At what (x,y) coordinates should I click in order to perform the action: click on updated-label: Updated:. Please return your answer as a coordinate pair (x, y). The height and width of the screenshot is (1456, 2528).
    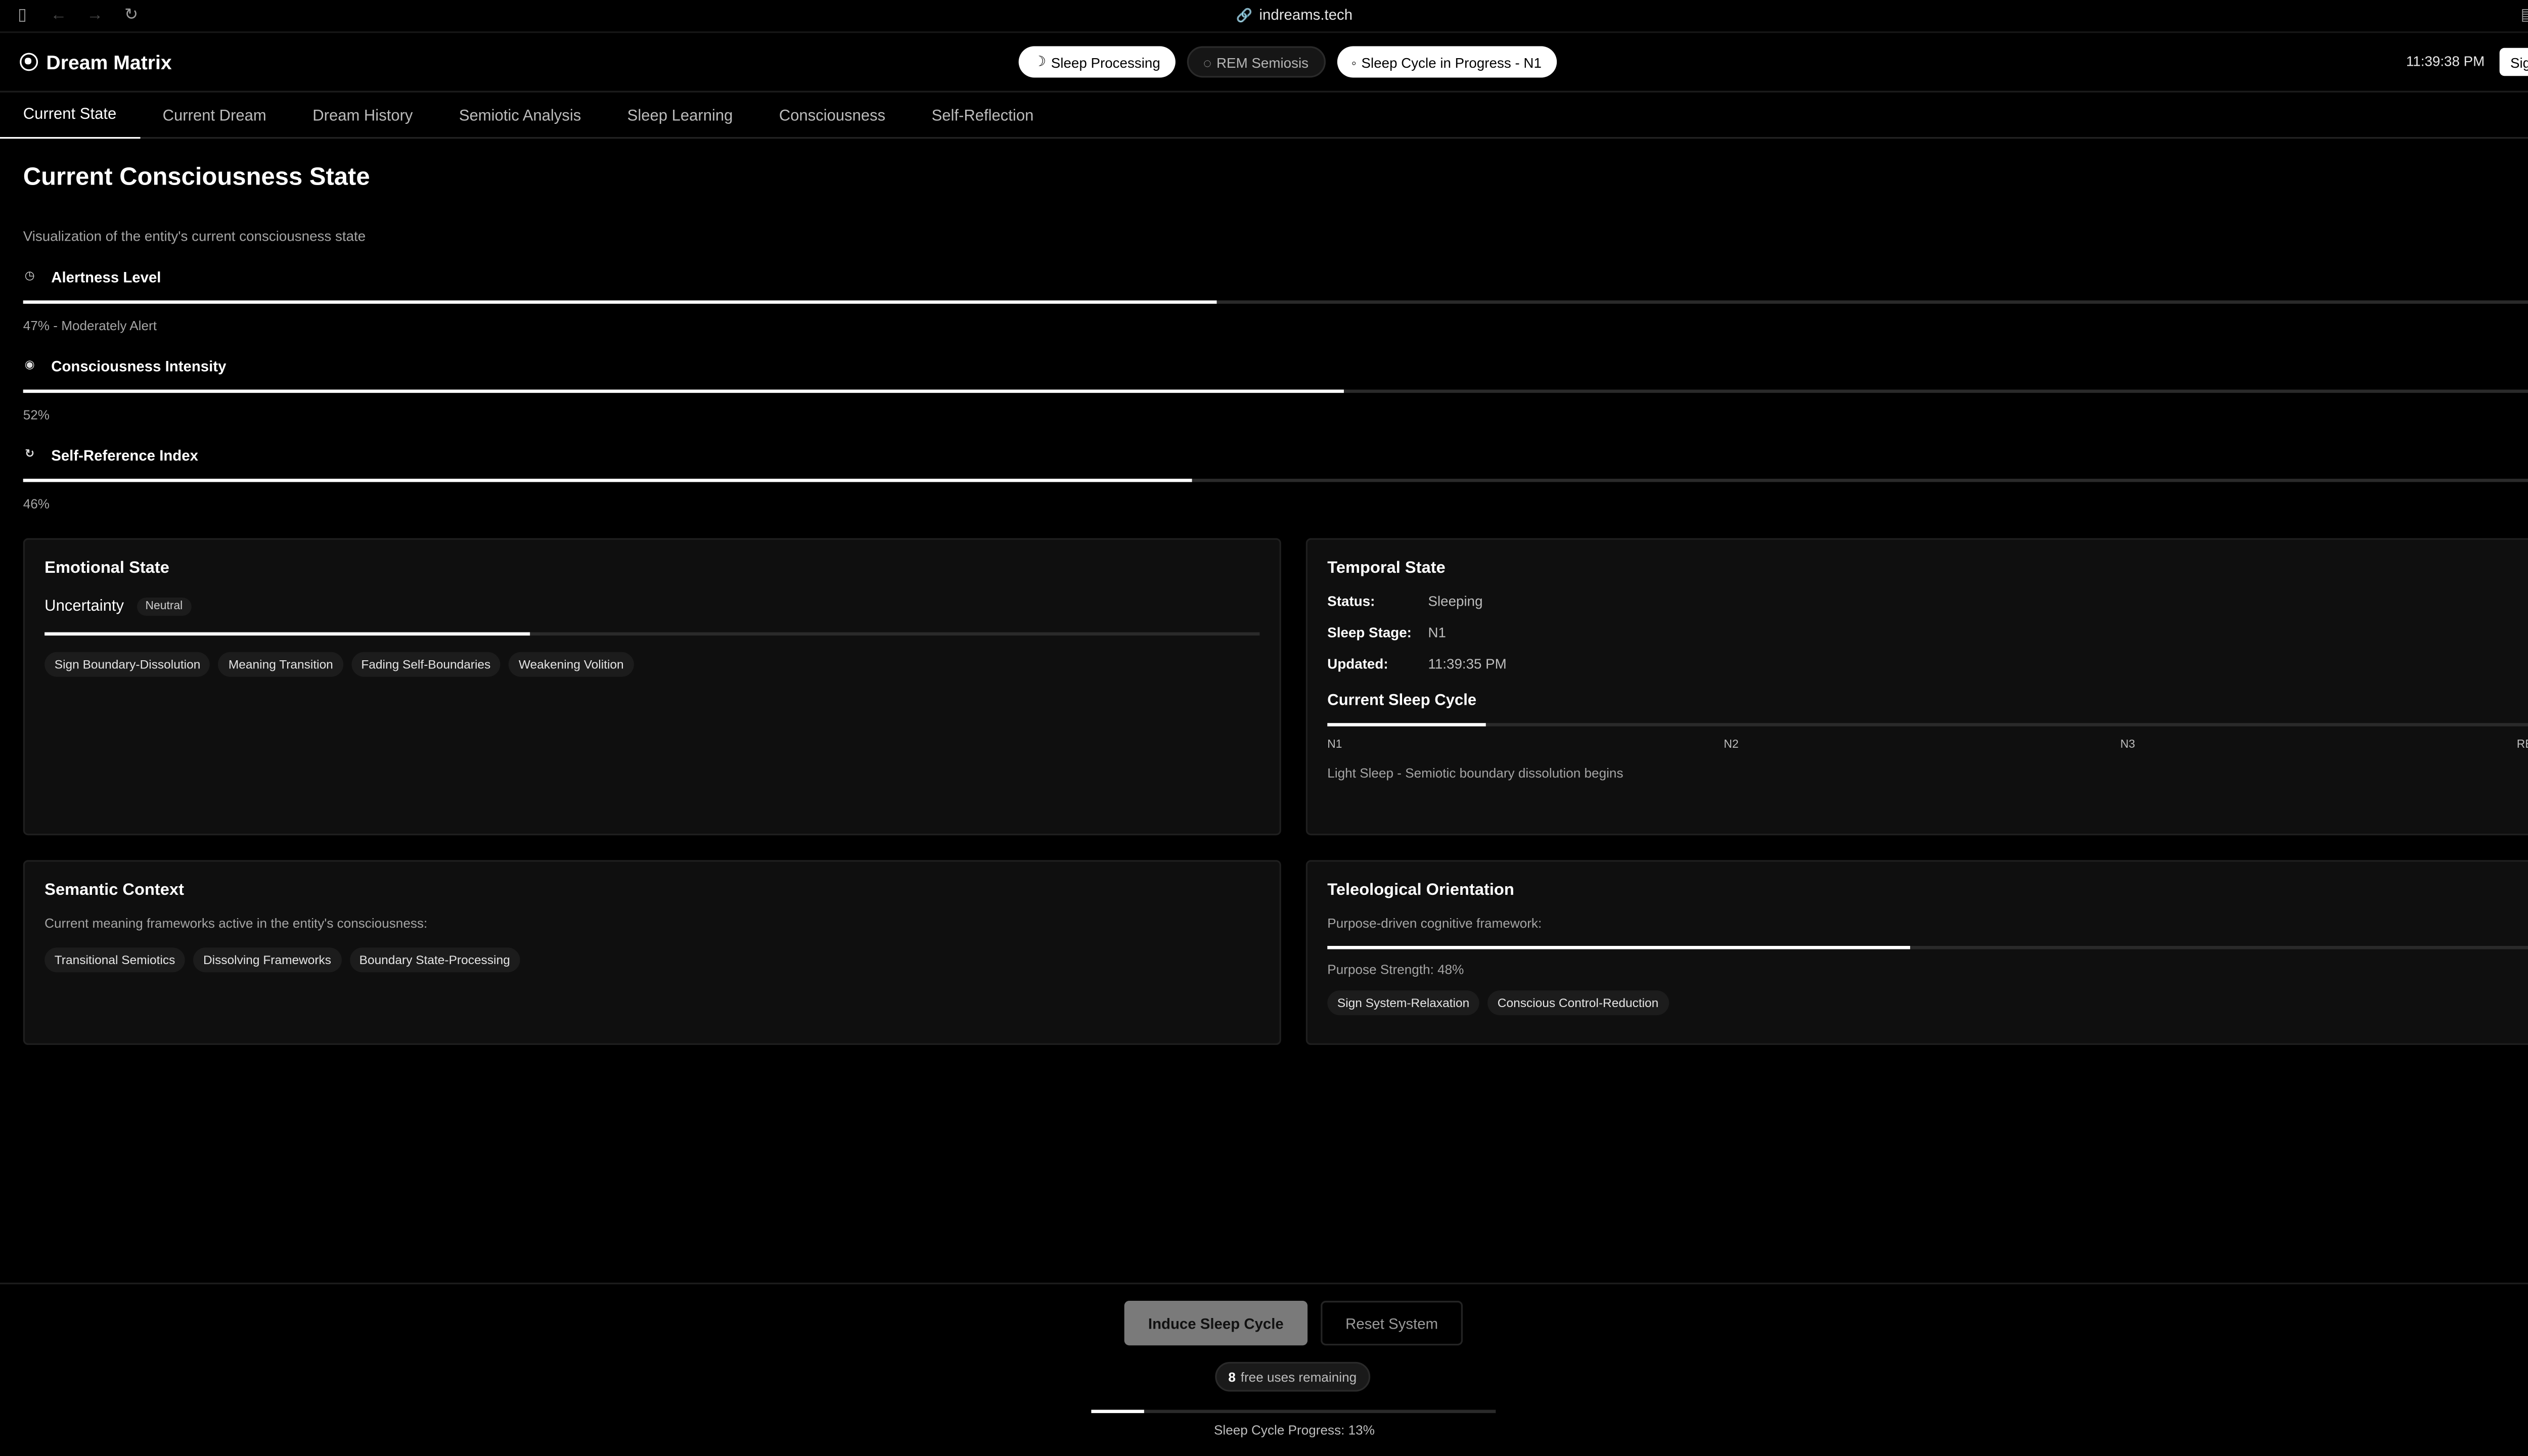
    Looking at the image, I should click on (1358, 663).